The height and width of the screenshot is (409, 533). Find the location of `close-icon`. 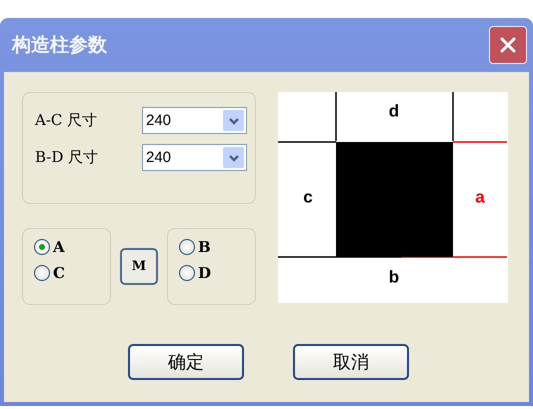

close-icon is located at coordinates (508, 45).